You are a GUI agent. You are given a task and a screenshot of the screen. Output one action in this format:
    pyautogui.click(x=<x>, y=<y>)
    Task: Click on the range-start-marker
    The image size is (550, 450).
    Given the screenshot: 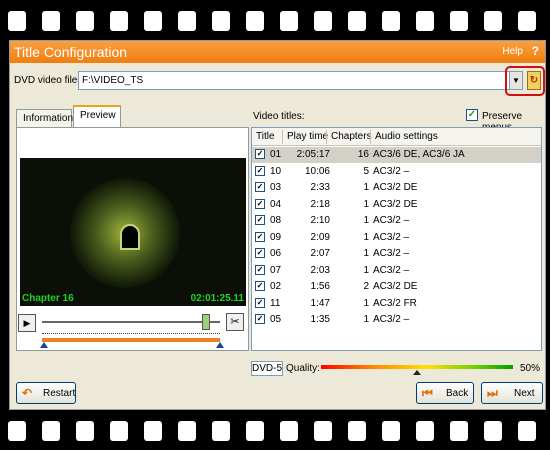 What is the action you would take?
    pyautogui.click(x=44, y=345)
    